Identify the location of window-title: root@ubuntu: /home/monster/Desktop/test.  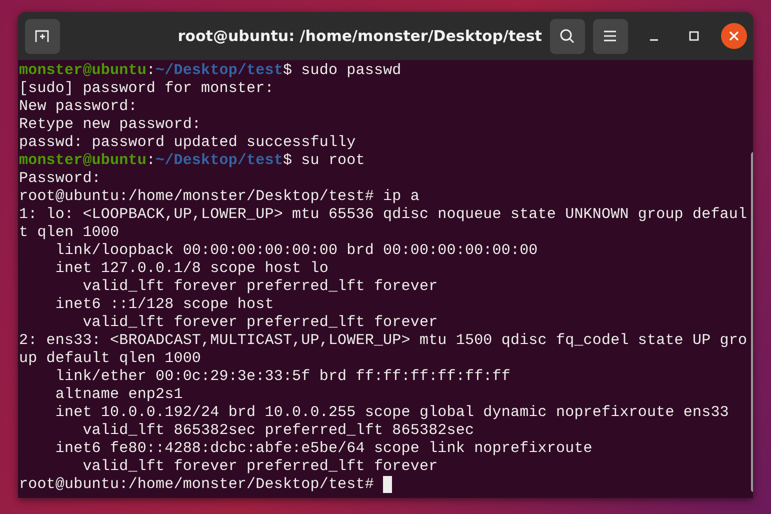
(359, 36).